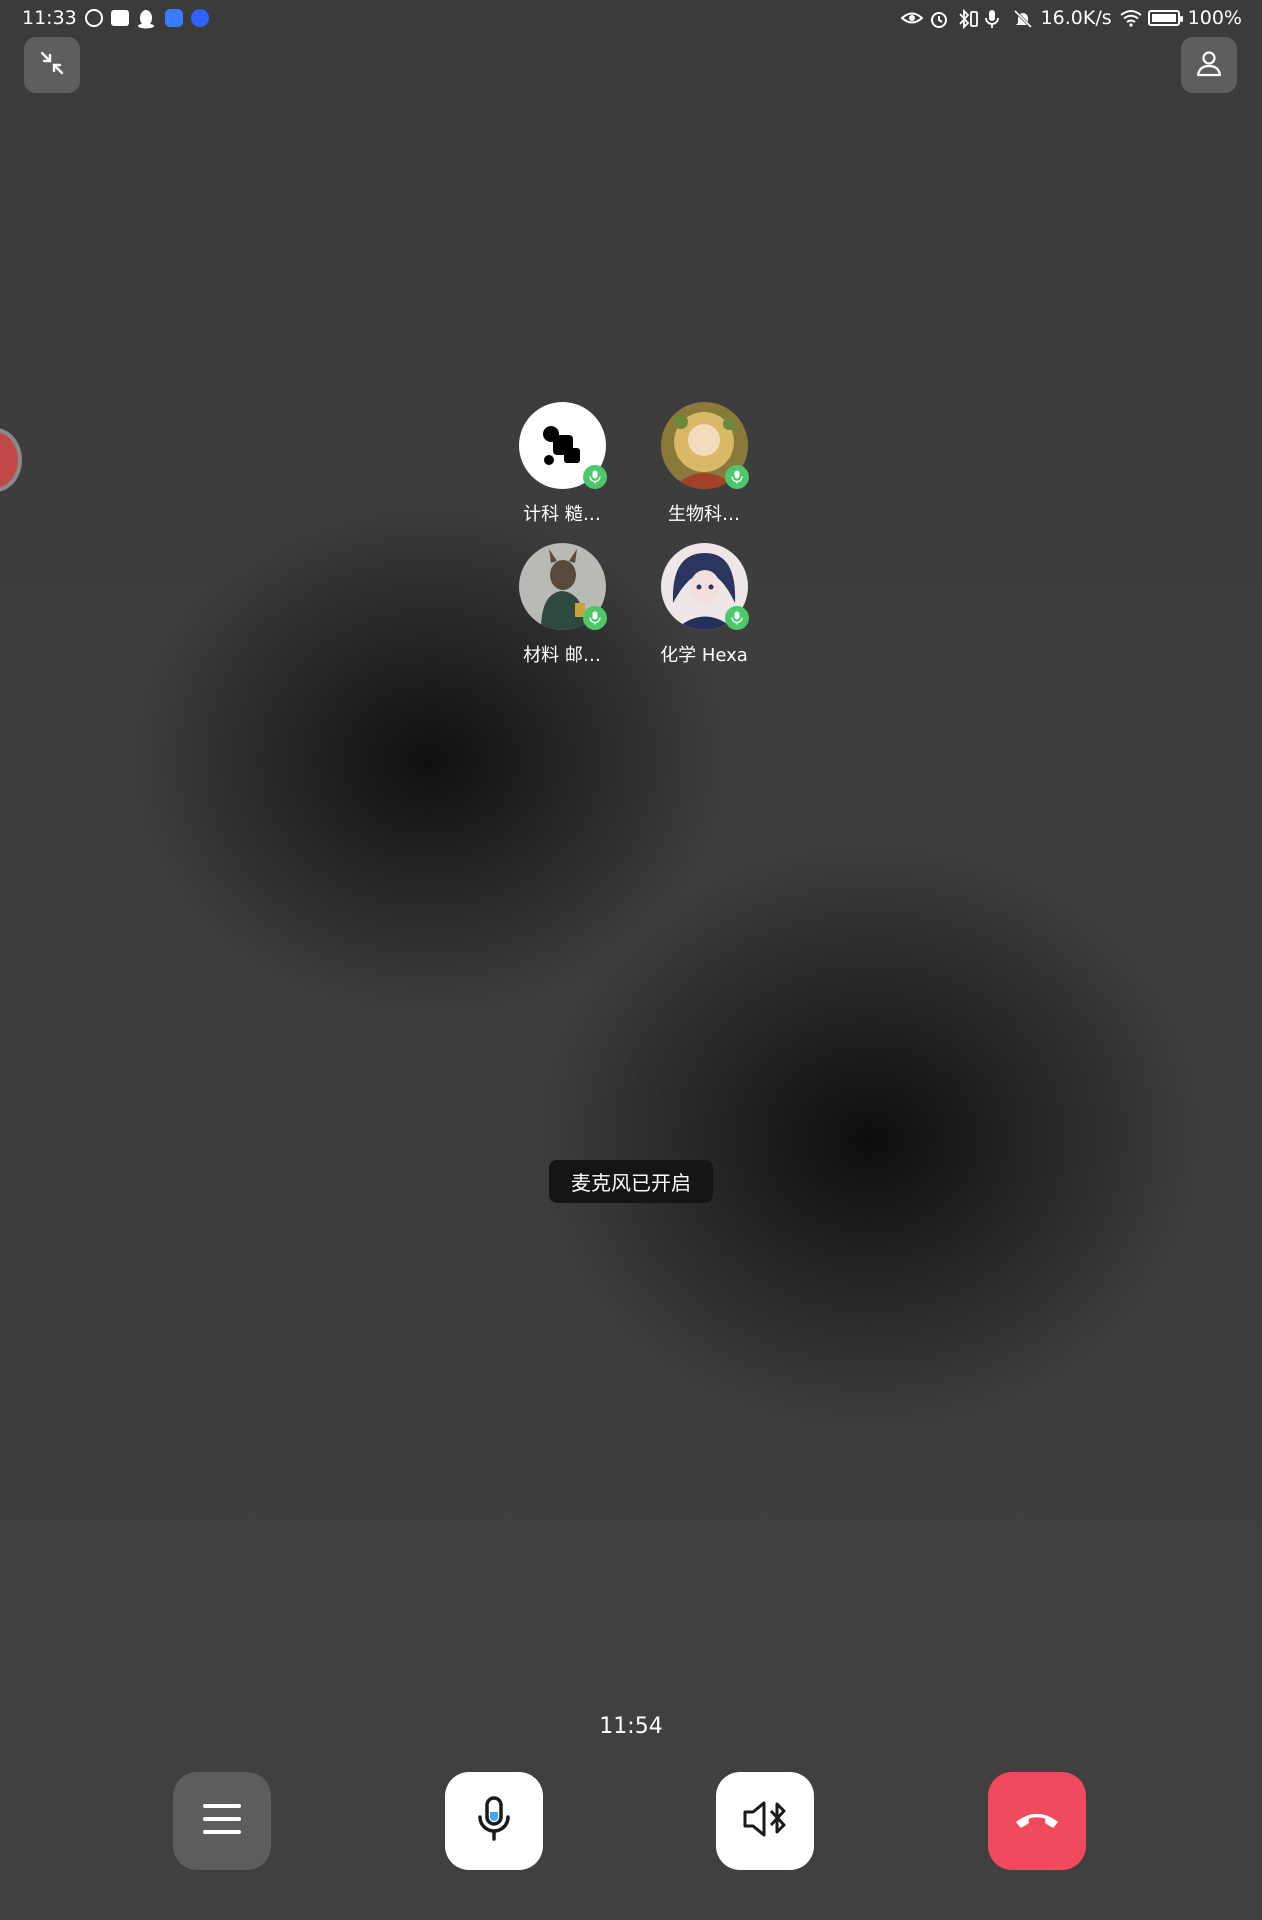  I want to click on microphone-icon, so click(494, 1821).